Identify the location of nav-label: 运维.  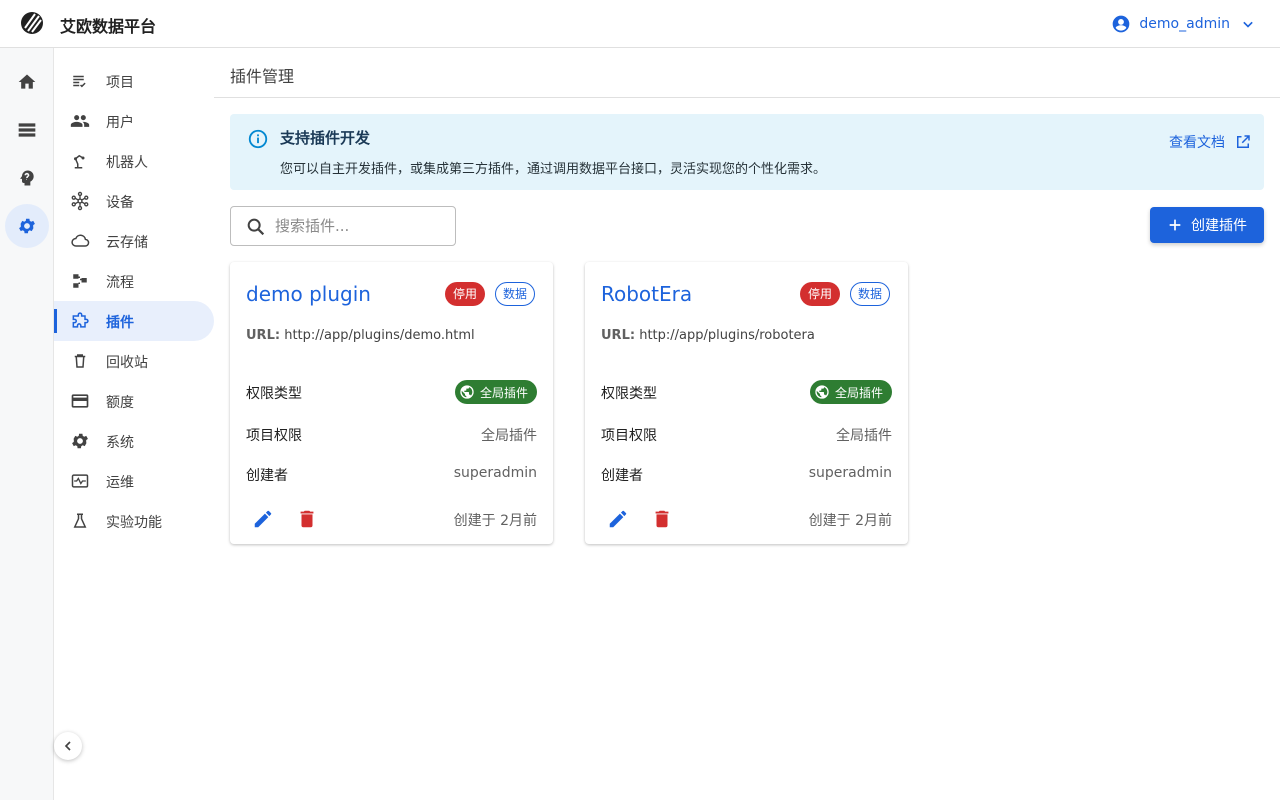
(120, 483).